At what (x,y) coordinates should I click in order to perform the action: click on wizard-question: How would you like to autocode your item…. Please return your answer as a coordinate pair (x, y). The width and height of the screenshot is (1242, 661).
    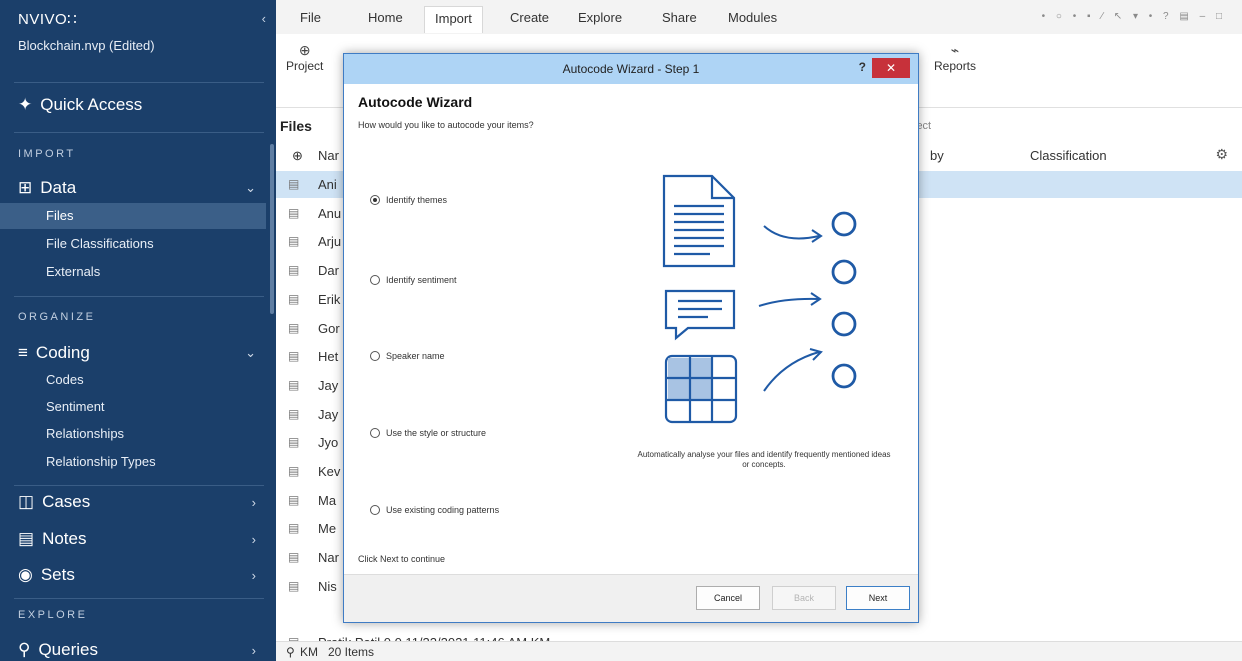
    Looking at the image, I should click on (446, 125).